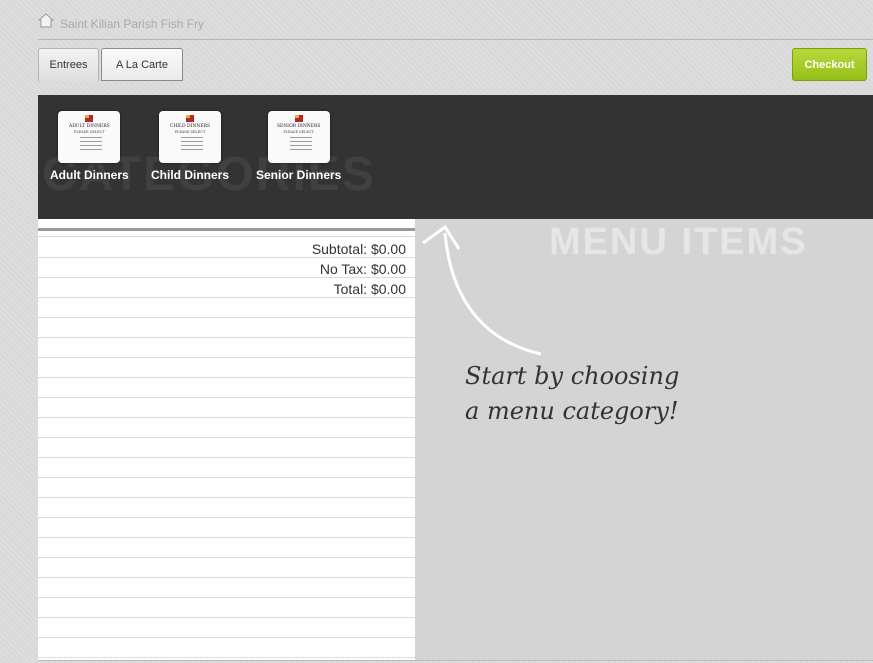 Image resolution: width=873 pixels, height=663 pixels. I want to click on category-card-image: ADULT DINNERS PLEASE SELECT, so click(89, 137).